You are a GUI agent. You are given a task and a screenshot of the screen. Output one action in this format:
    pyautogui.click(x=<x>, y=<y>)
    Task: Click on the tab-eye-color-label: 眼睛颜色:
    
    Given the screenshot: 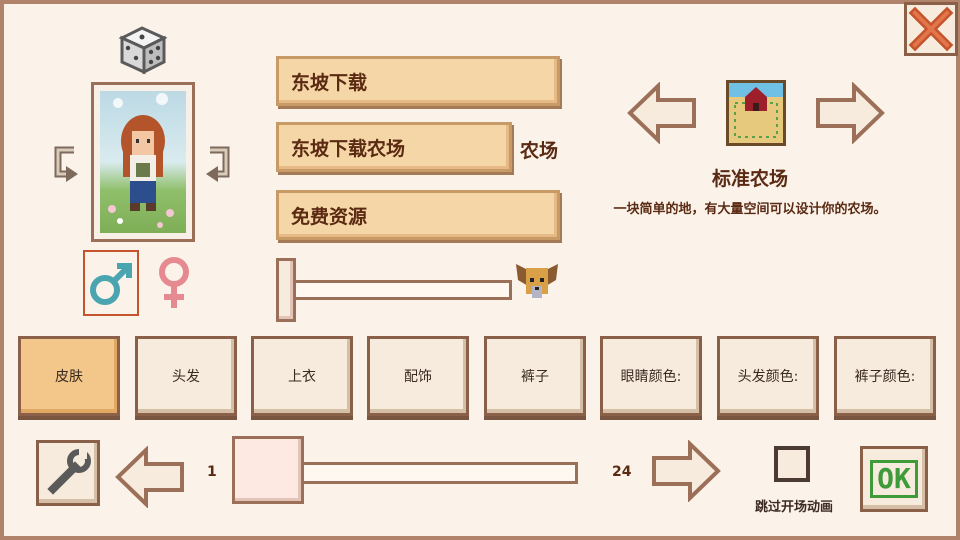 What is the action you would take?
    pyautogui.click(x=651, y=377)
    